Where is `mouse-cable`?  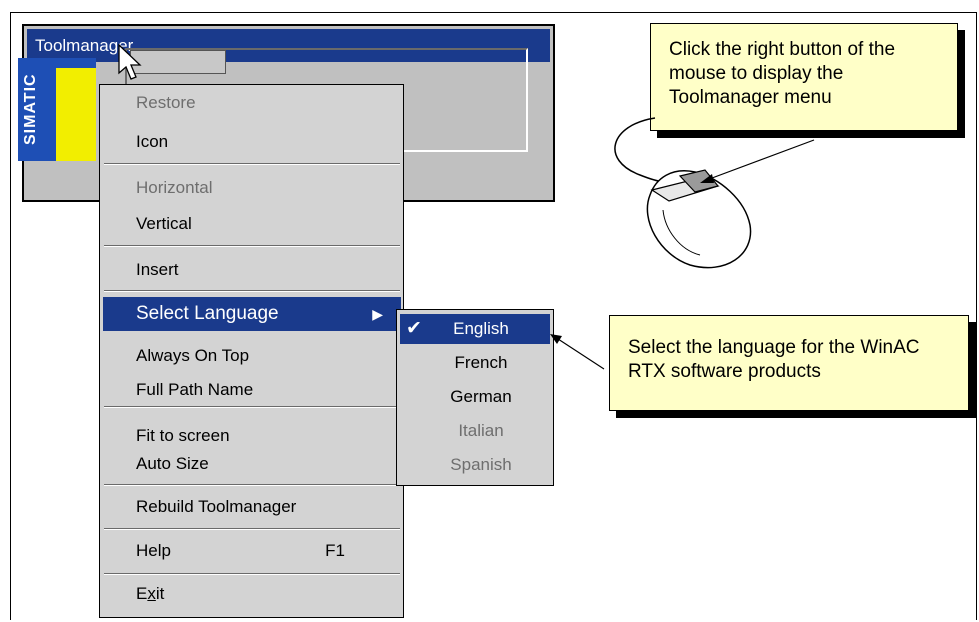 mouse-cable is located at coordinates (646, 150).